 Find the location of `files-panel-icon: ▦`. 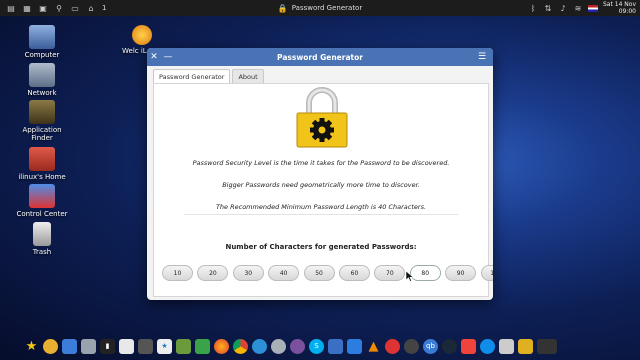

files-panel-icon: ▦ is located at coordinates (27, 8).